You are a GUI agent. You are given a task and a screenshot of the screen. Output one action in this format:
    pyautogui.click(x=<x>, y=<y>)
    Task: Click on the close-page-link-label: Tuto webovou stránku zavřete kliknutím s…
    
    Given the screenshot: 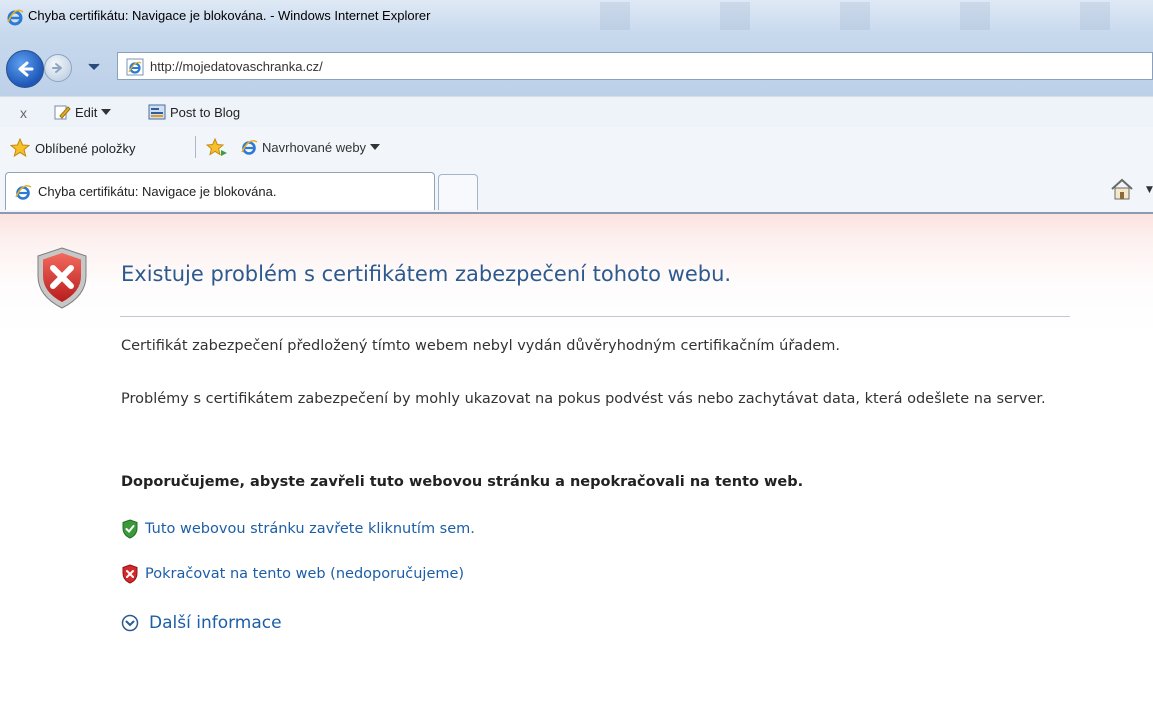 What is the action you would take?
    pyautogui.click(x=310, y=529)
    